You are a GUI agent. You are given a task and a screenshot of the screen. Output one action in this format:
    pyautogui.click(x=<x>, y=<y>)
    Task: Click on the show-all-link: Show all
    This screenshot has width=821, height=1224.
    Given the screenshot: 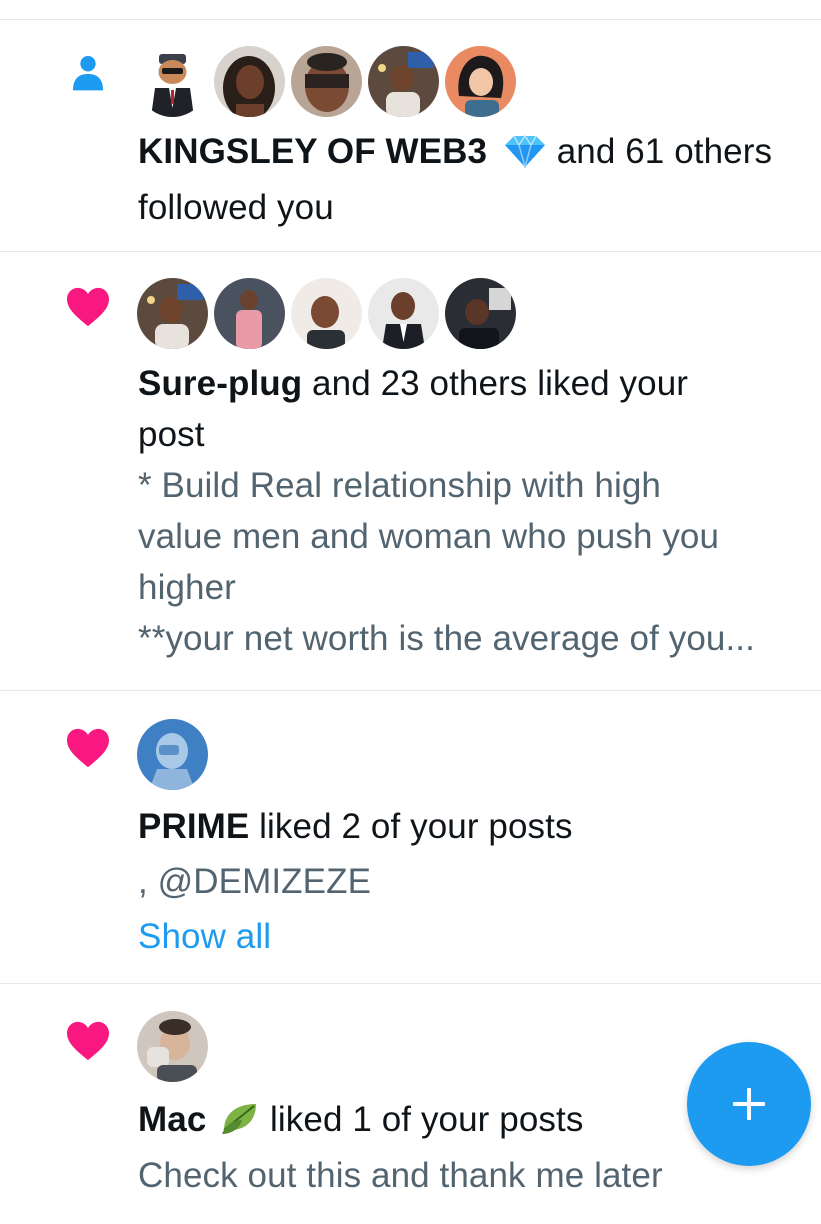 What is the action you would take?
    pyautogui.click(x=474, y=936)
    